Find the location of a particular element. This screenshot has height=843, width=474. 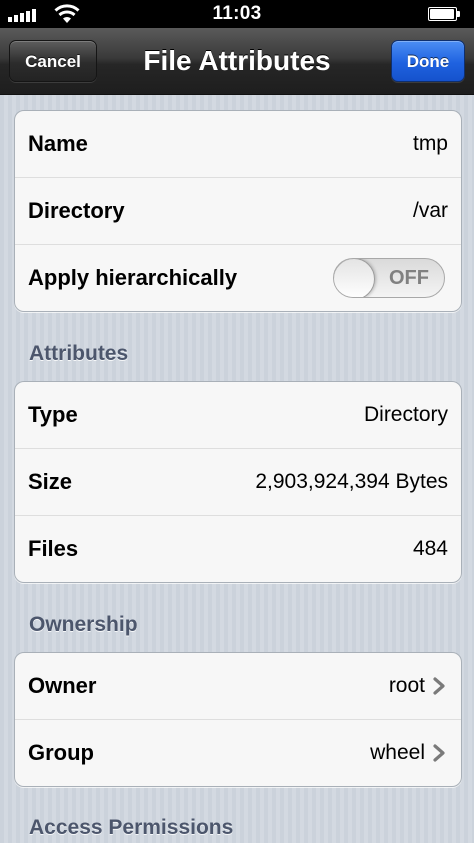

status-time: 11:03 is located at coordinates (237, 13).